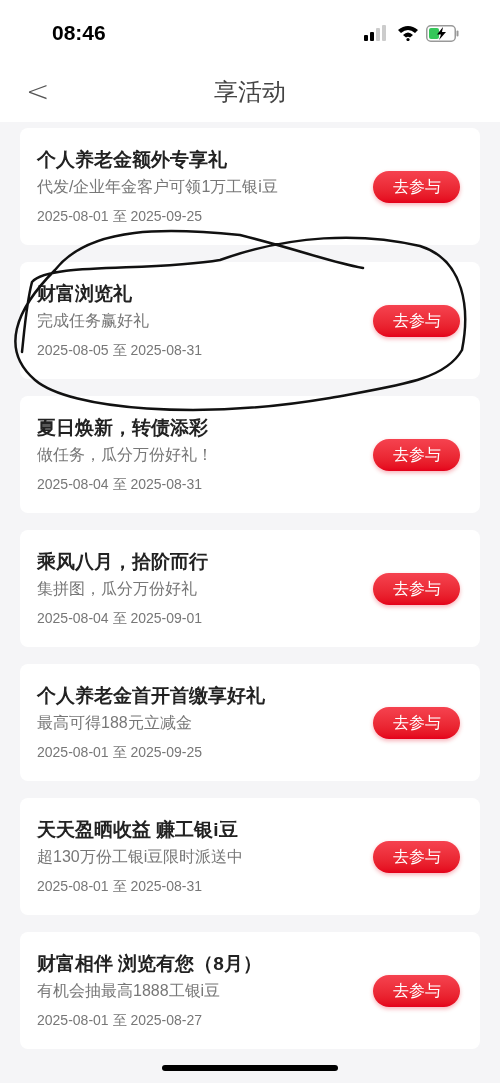 The width and height of the screenshot is (500, 1083). Describe the element at coordinates (132, 160) in the screenshot. I see `activity-title: 个人养老金额外专享礼` at that location.